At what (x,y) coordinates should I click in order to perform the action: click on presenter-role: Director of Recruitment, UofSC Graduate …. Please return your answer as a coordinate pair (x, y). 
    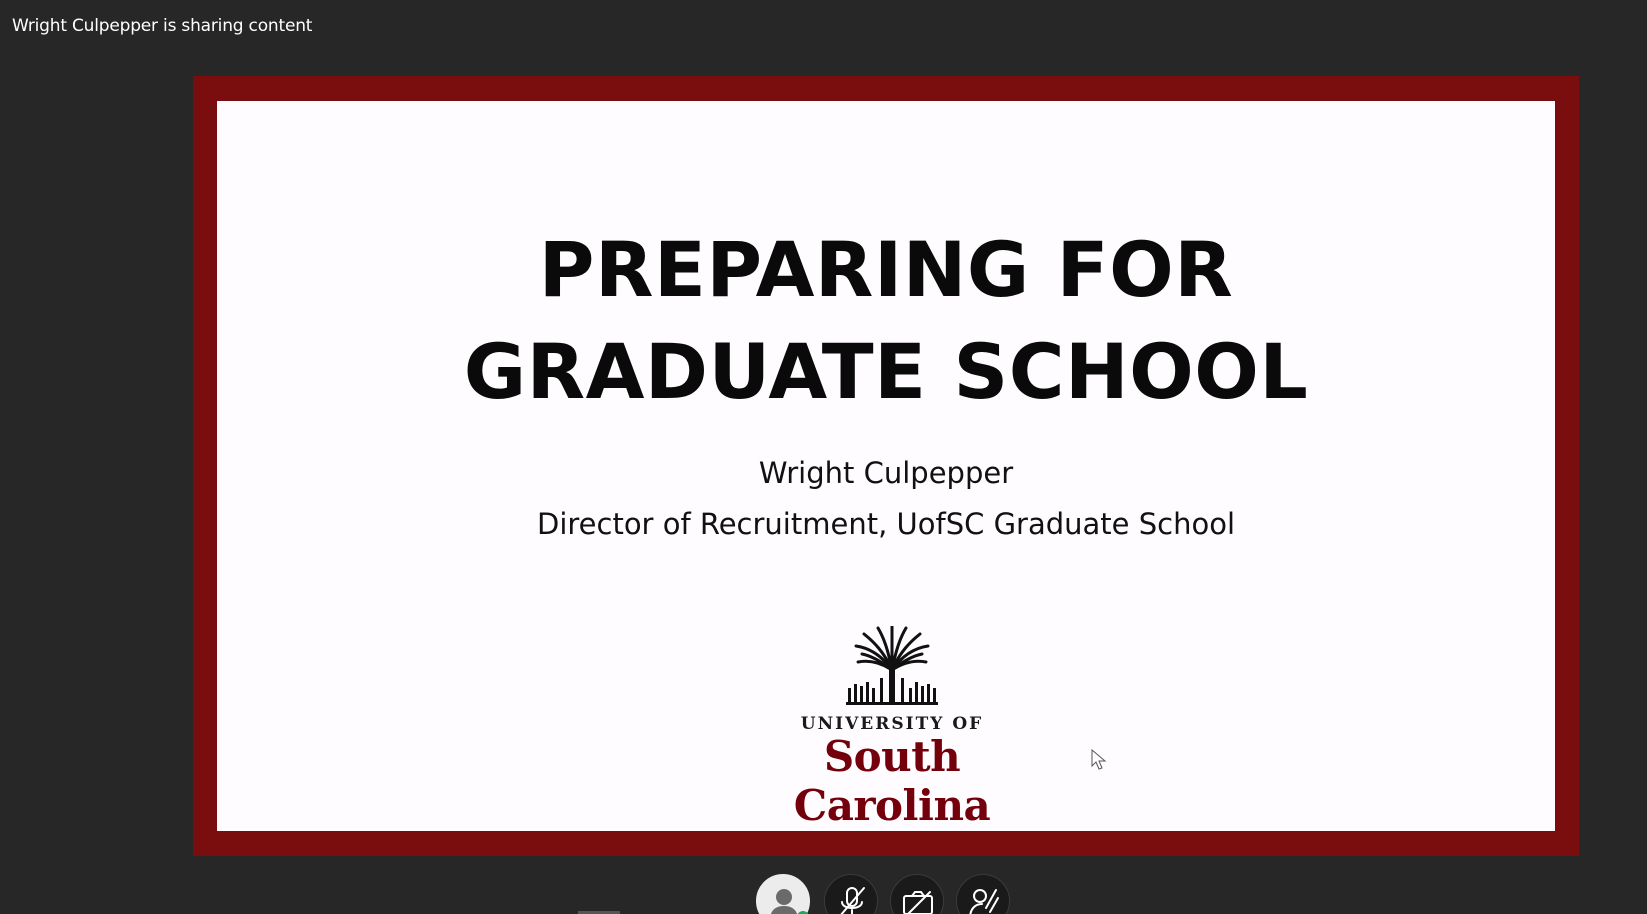
    Looking at the image, I should click on (885, 524).